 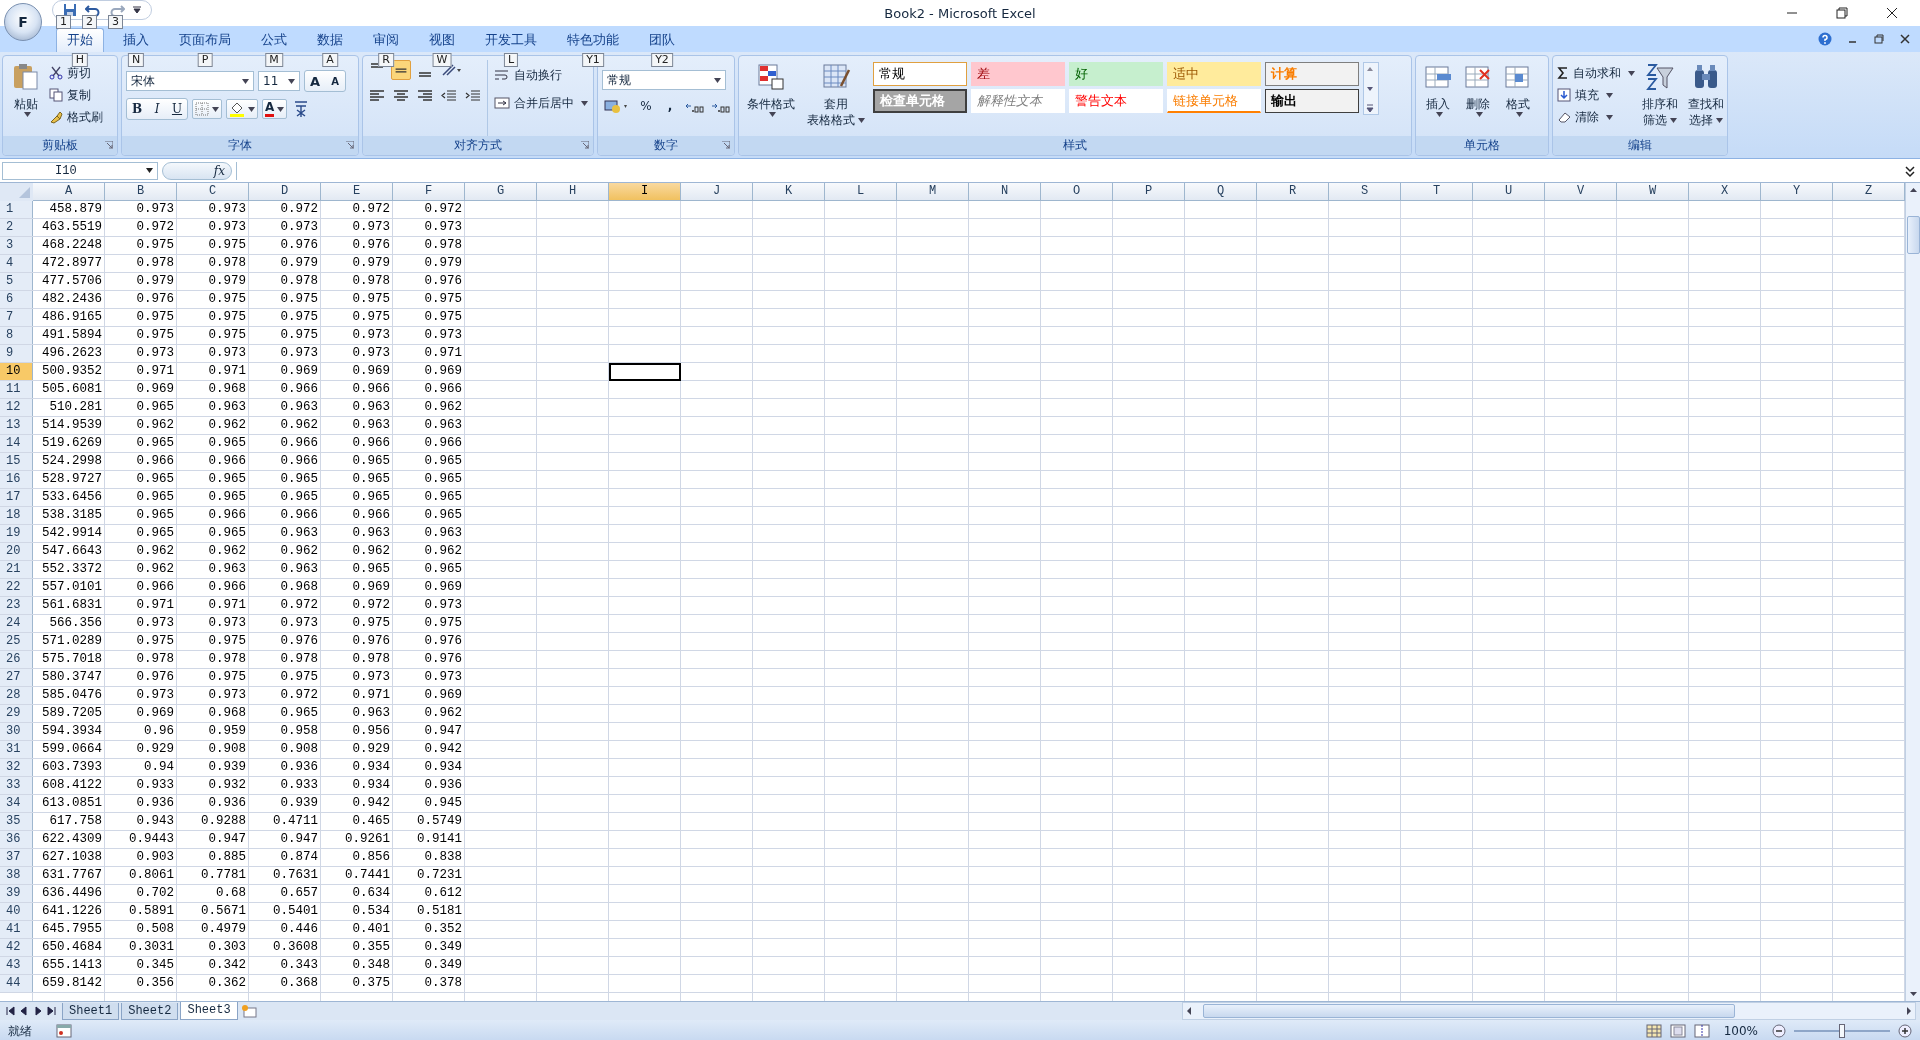 What do you see at coordinates (1869, 192) in the screenshot?
I see `column-header: Z` at bounding box center [1869, 192].